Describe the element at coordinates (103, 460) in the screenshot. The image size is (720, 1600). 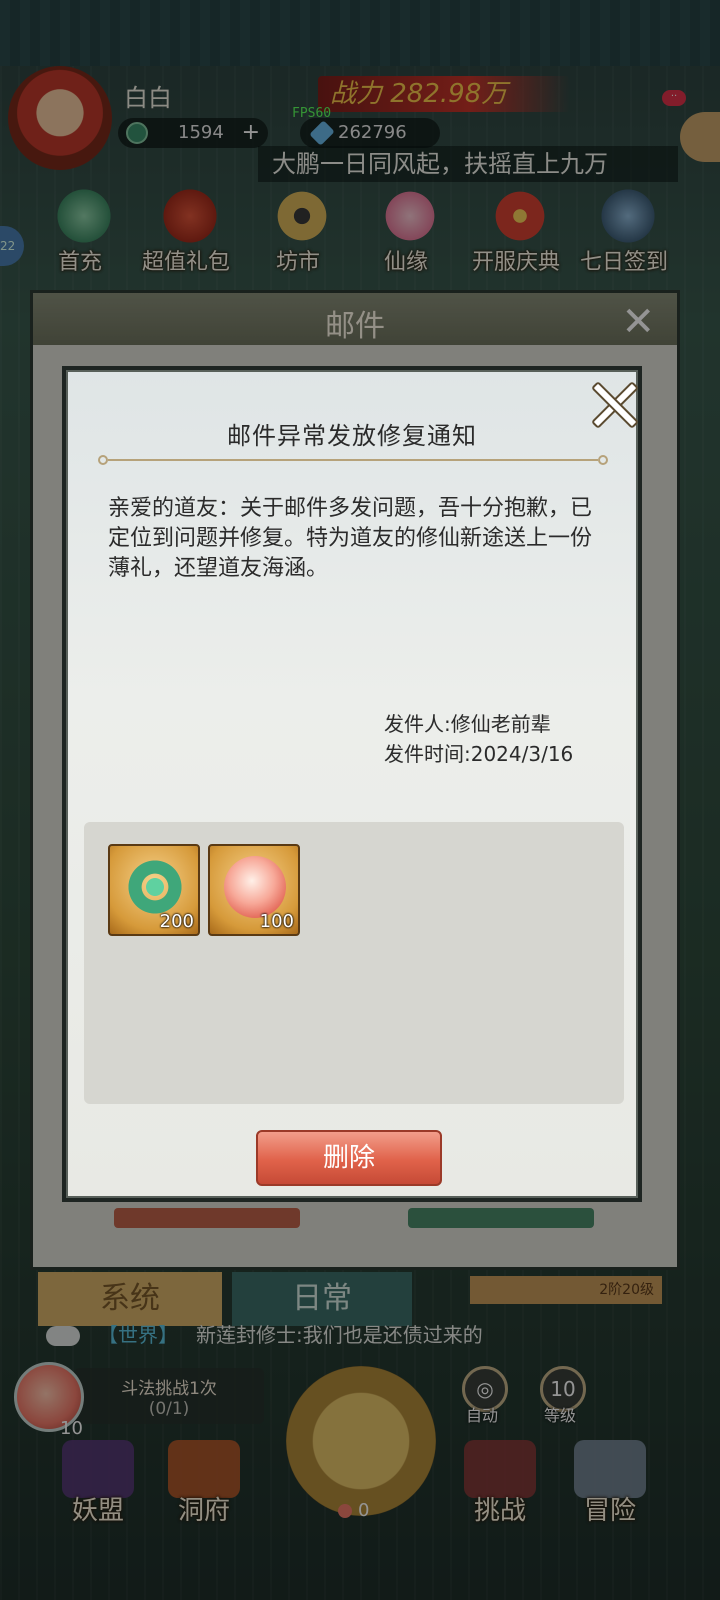
I see `divider-knot-left` at that location.